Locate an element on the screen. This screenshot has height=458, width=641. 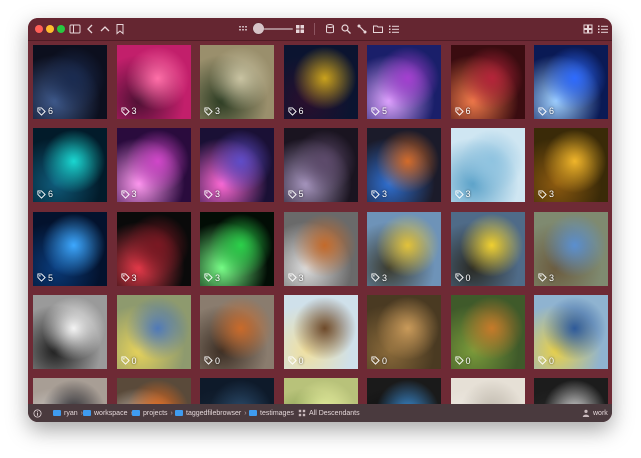
toolbar-separator is located at coordinates (314, 29).